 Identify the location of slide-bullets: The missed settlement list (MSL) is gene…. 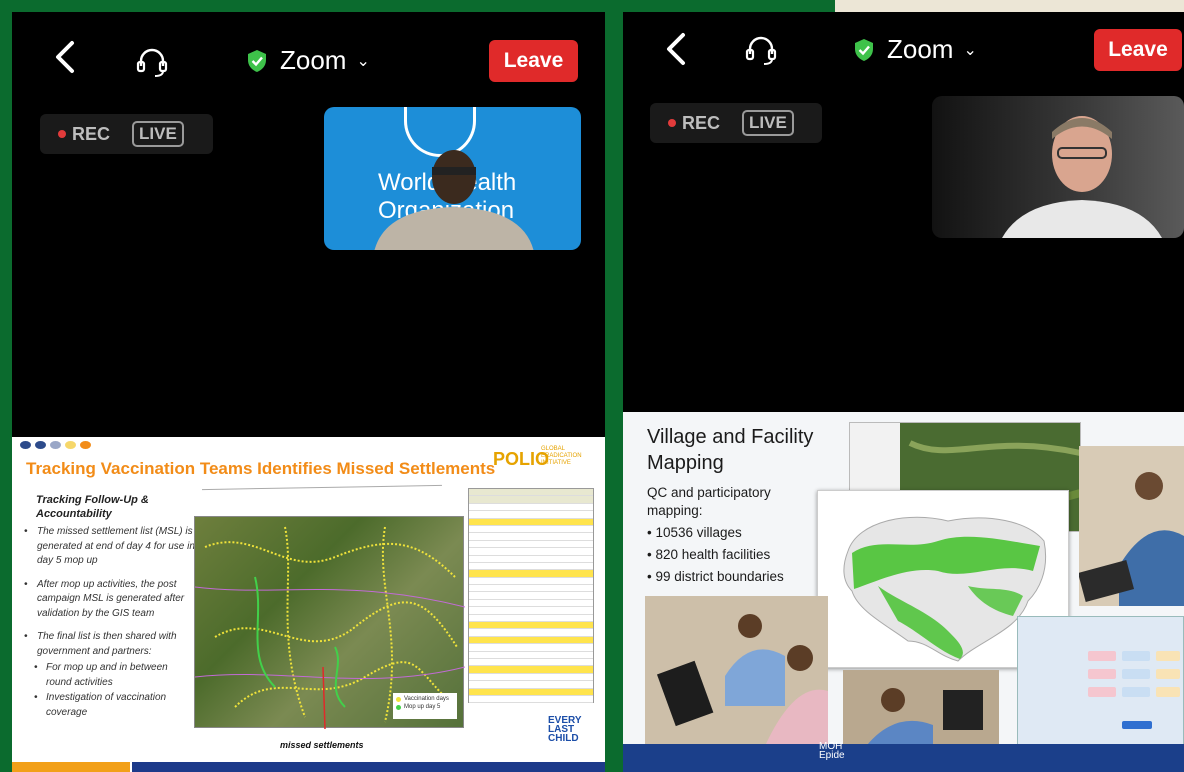
(110, 623).